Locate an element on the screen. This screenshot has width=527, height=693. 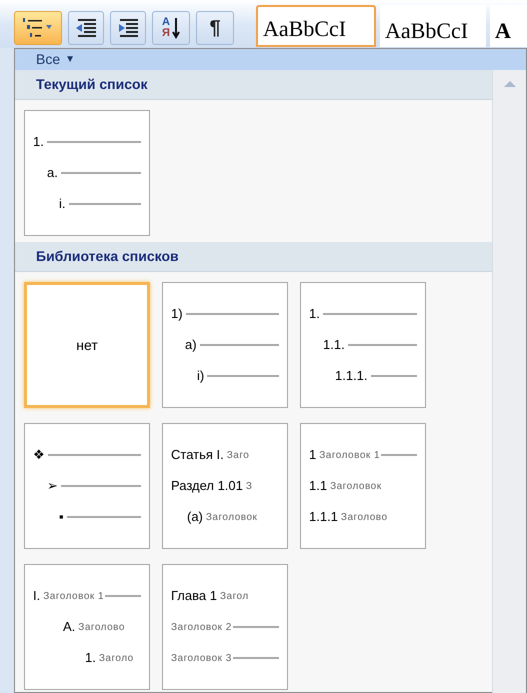
outdent-button is located at coordinates (86, 28).